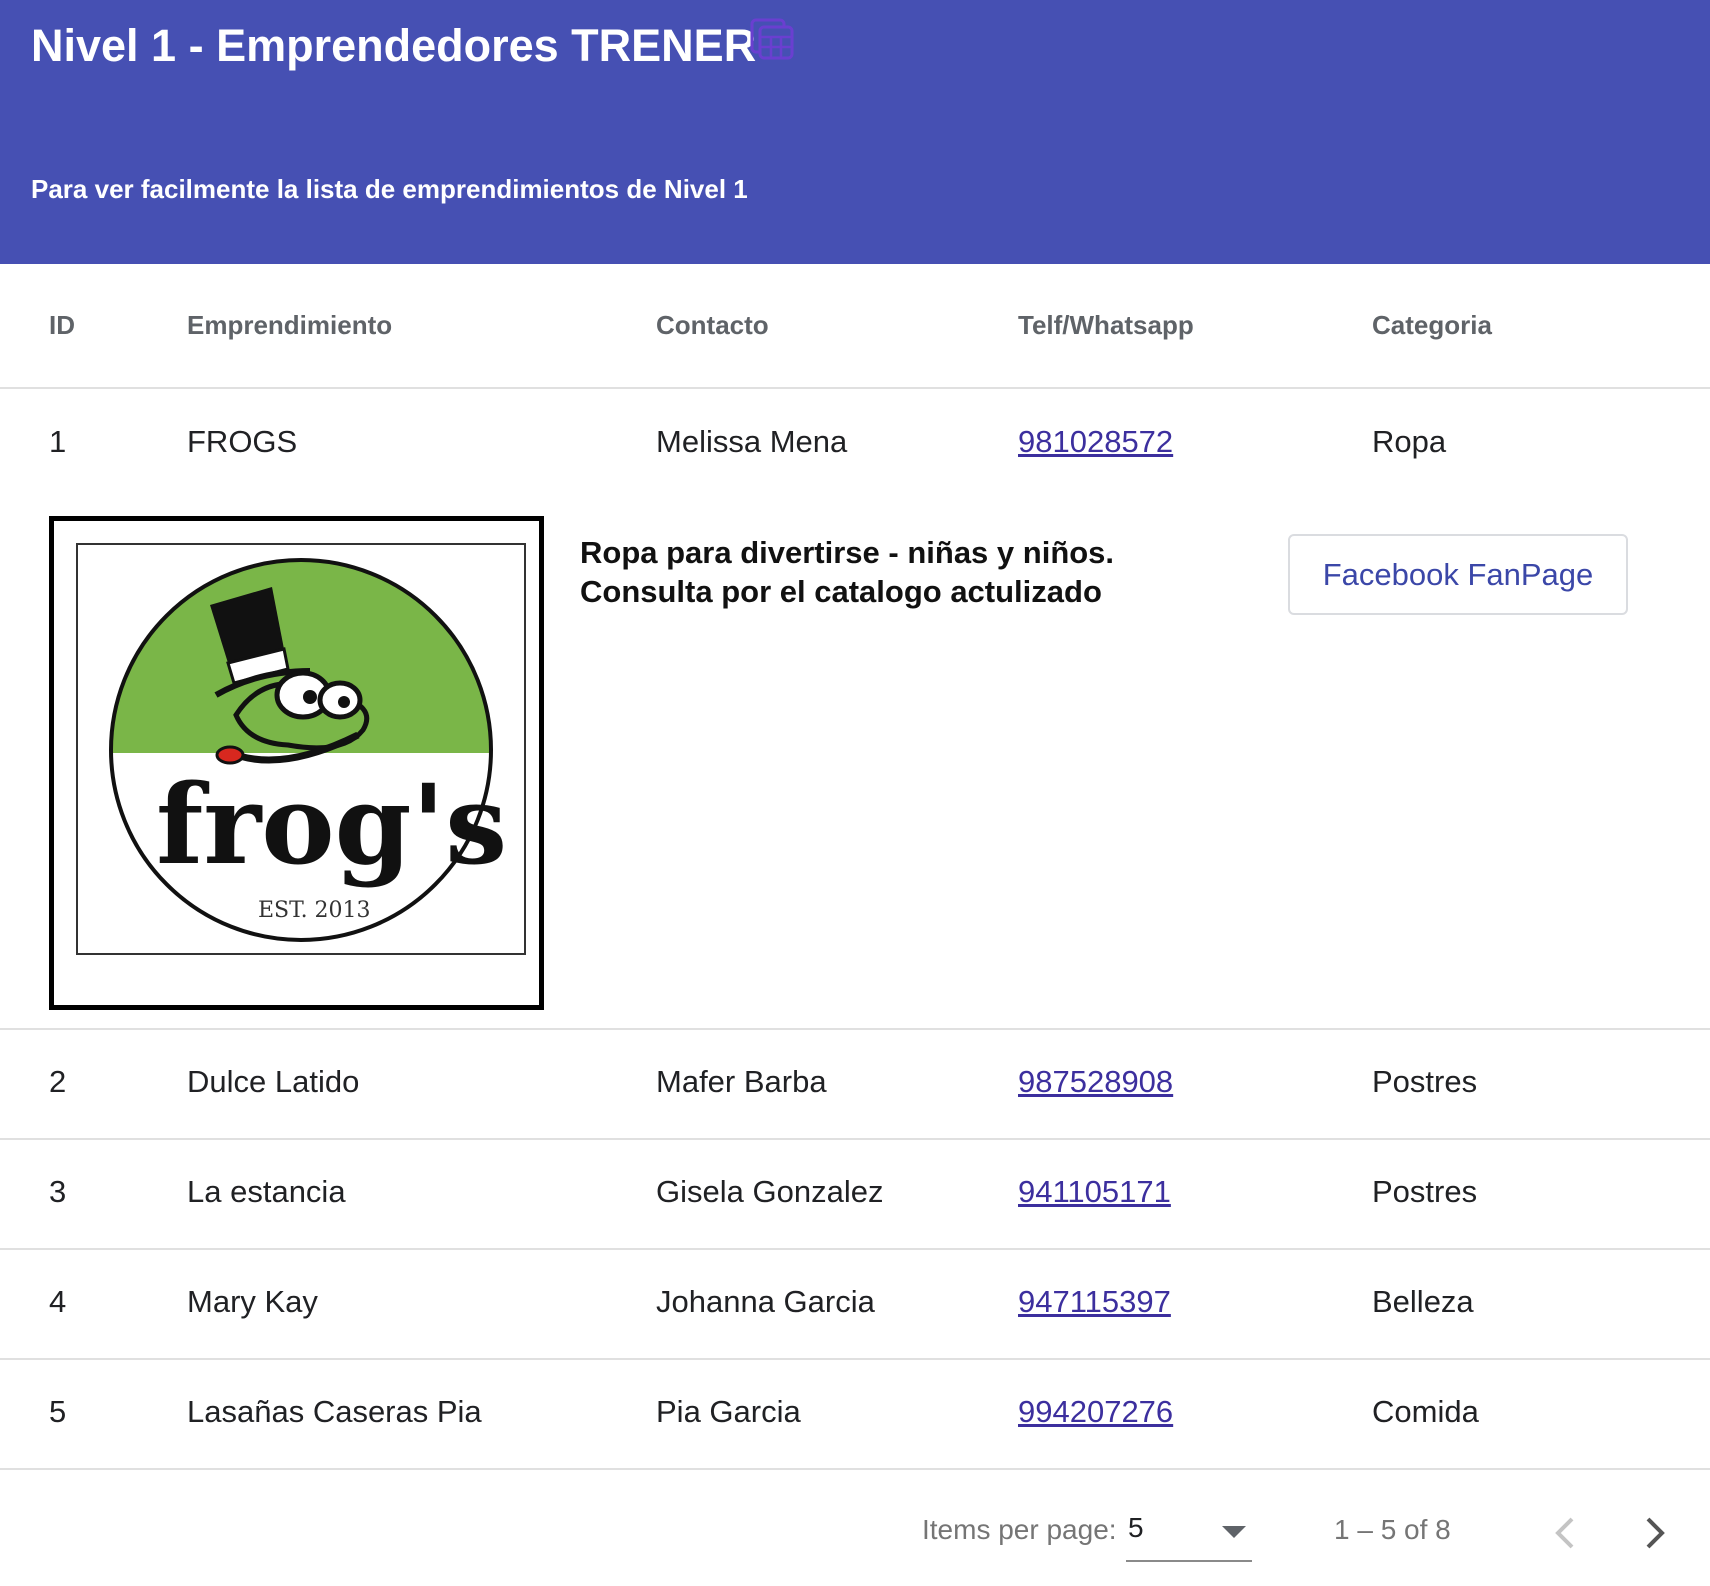  Describe the element at coordinates (847, 552) in the screenshot. I see `description-line: Ropa para divertirse - niñas y niños.` at that location.